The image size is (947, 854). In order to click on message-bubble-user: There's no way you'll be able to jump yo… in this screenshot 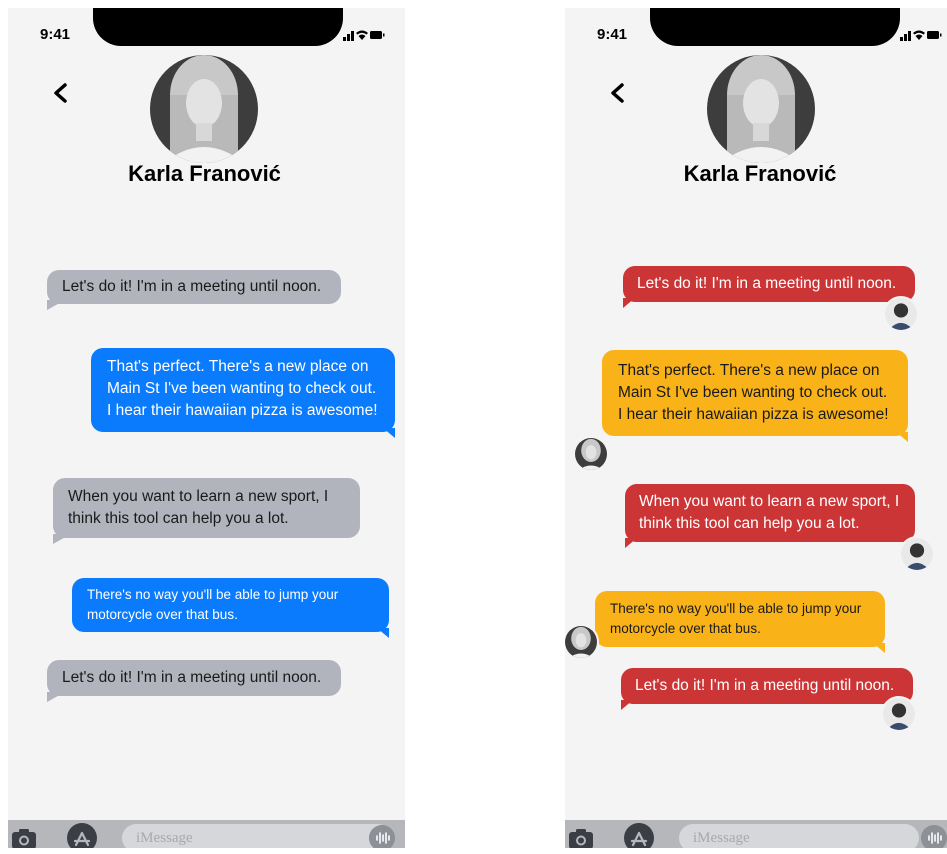, I will do `click(740, 619)`.